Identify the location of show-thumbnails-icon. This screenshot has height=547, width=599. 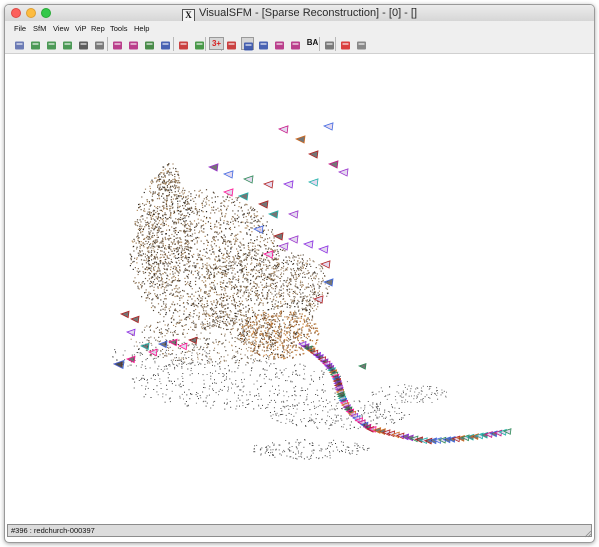
(117, 43).